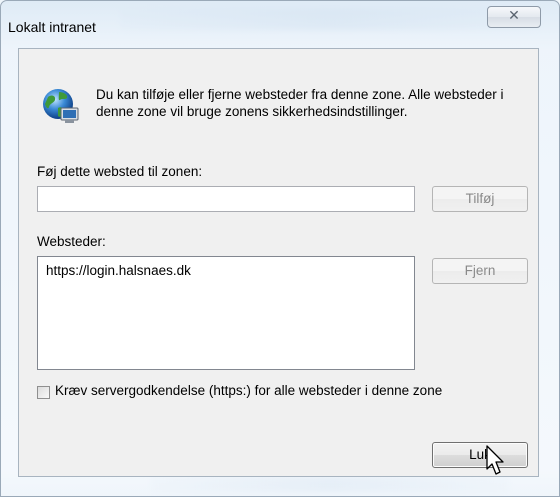 Image resolution: width=560 pixels, height=497 pixels. What do you see at coordinates (480, 199) in the screenshot?
I see `add-button: Tilføj` at bounding box center [480, 199].